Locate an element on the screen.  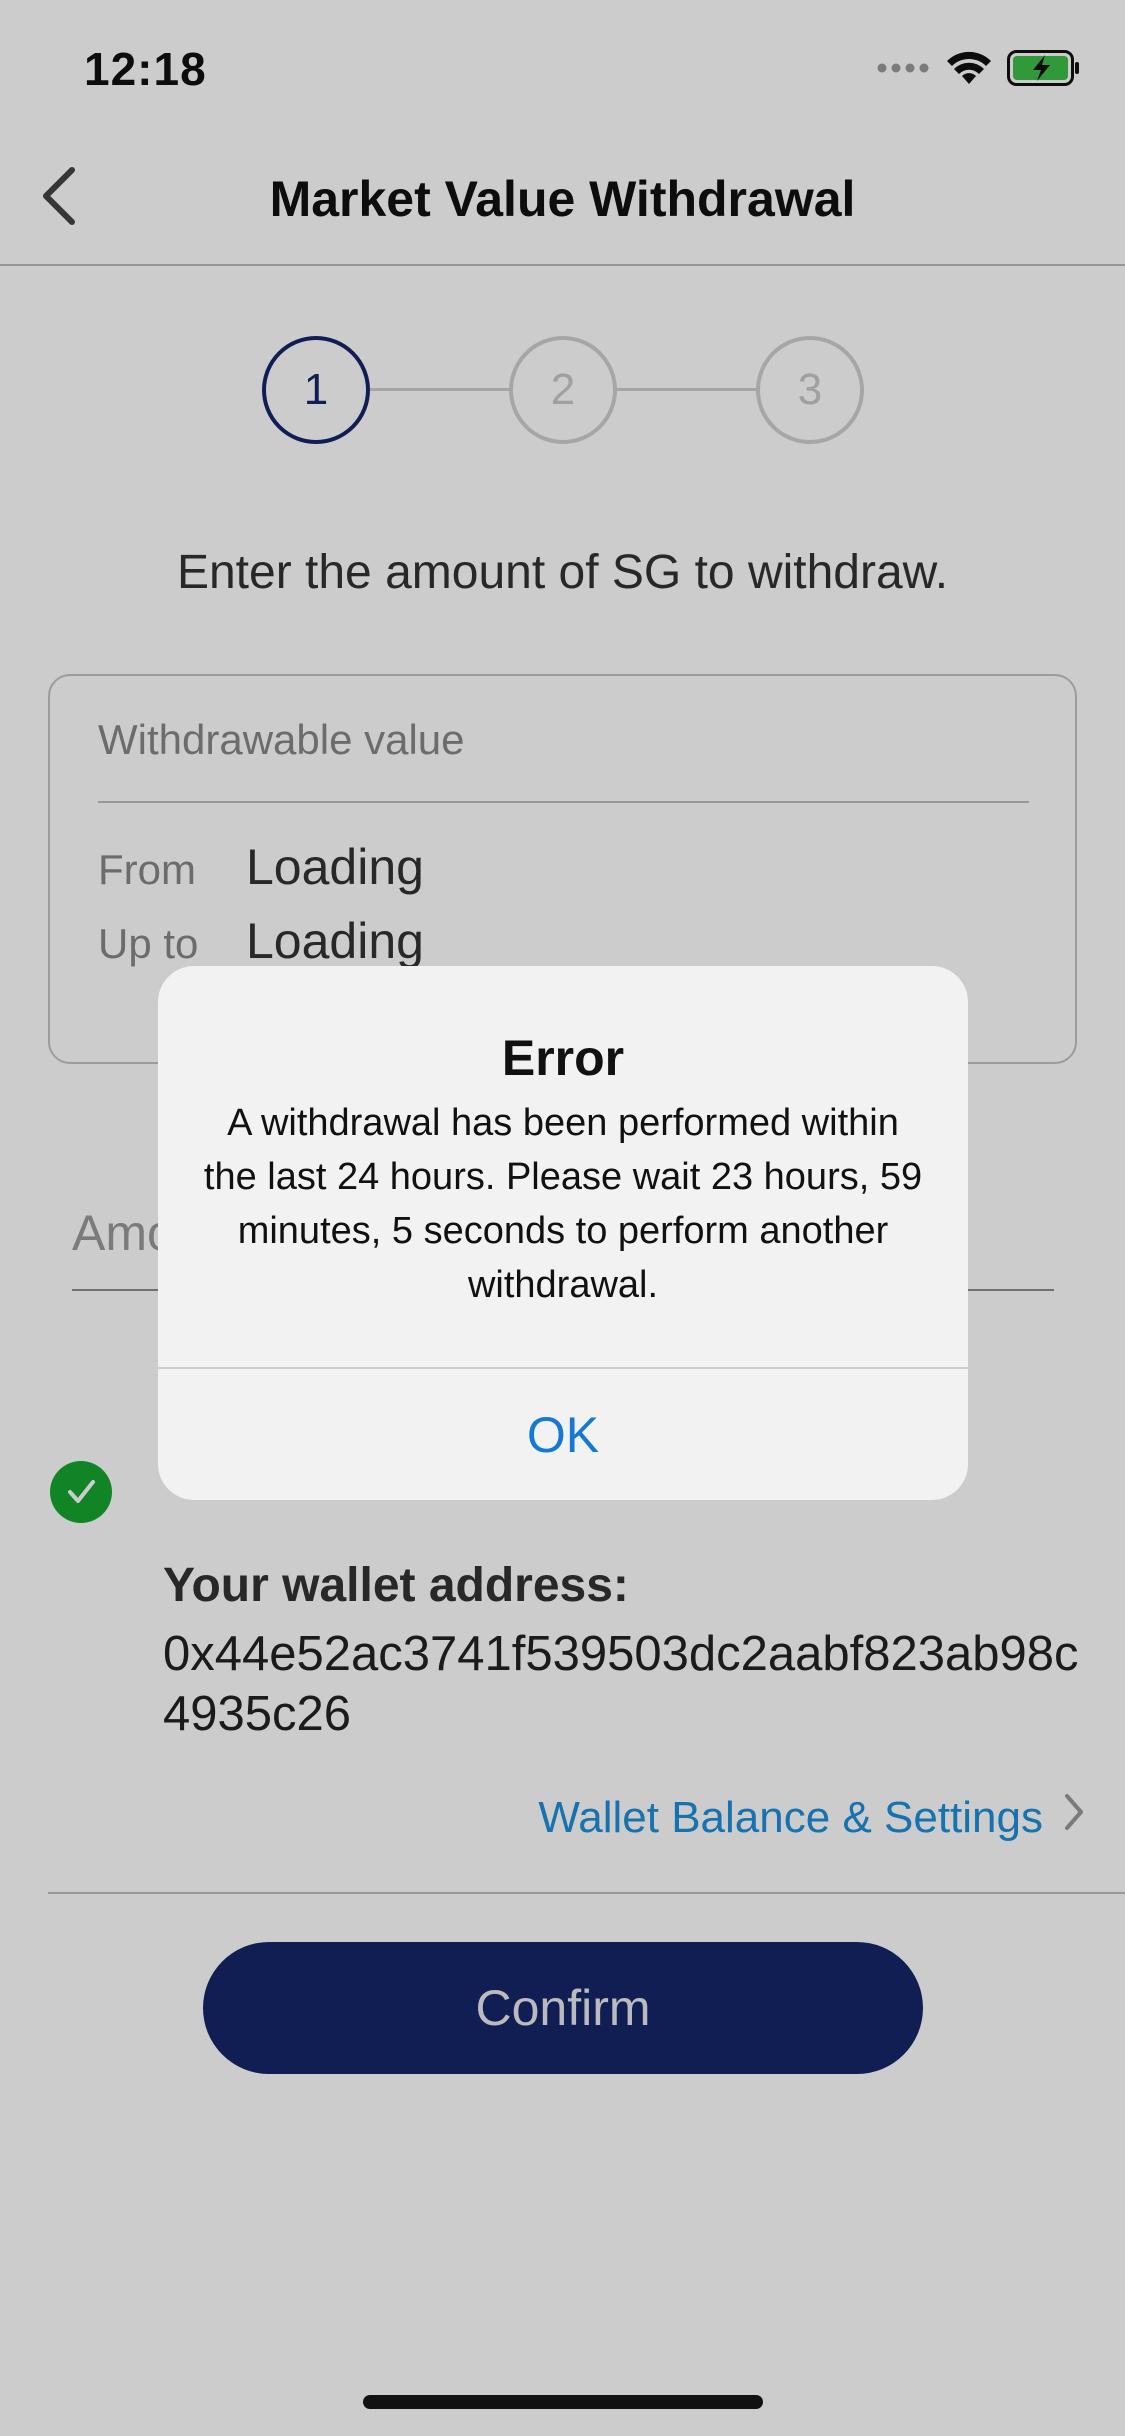
alert-ok-button: OK is located at coordinates (563, 1434).